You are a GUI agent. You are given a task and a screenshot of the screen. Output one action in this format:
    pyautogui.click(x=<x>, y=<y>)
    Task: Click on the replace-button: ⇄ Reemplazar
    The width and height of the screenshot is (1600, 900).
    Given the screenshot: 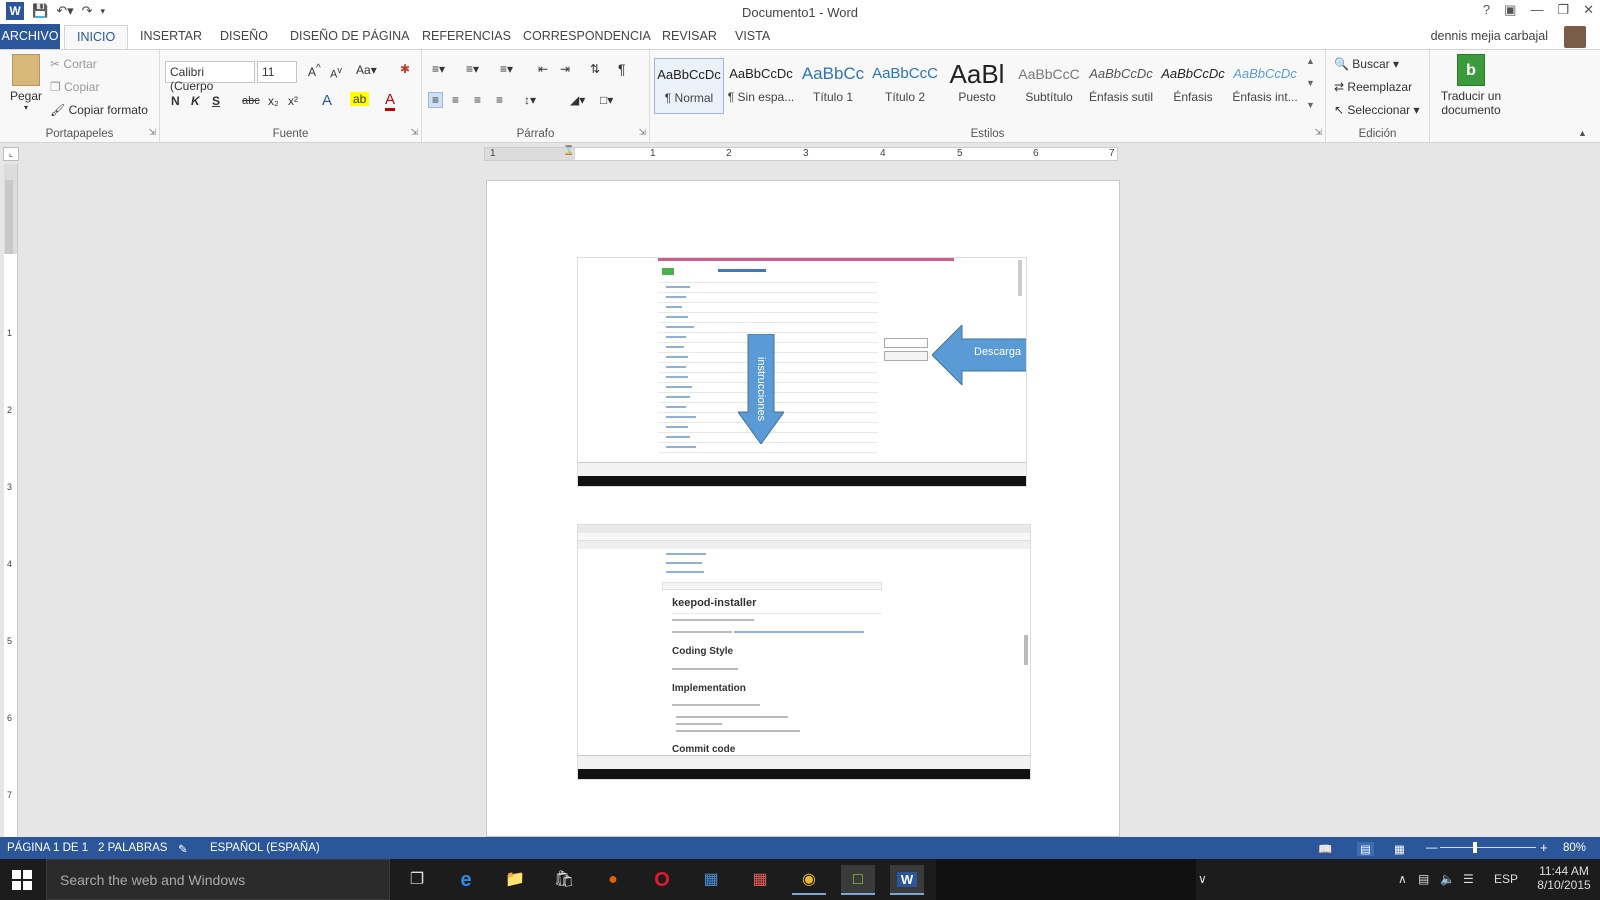 What is the action you would take?
    pyautogui.click(x=1373, y=87)
    